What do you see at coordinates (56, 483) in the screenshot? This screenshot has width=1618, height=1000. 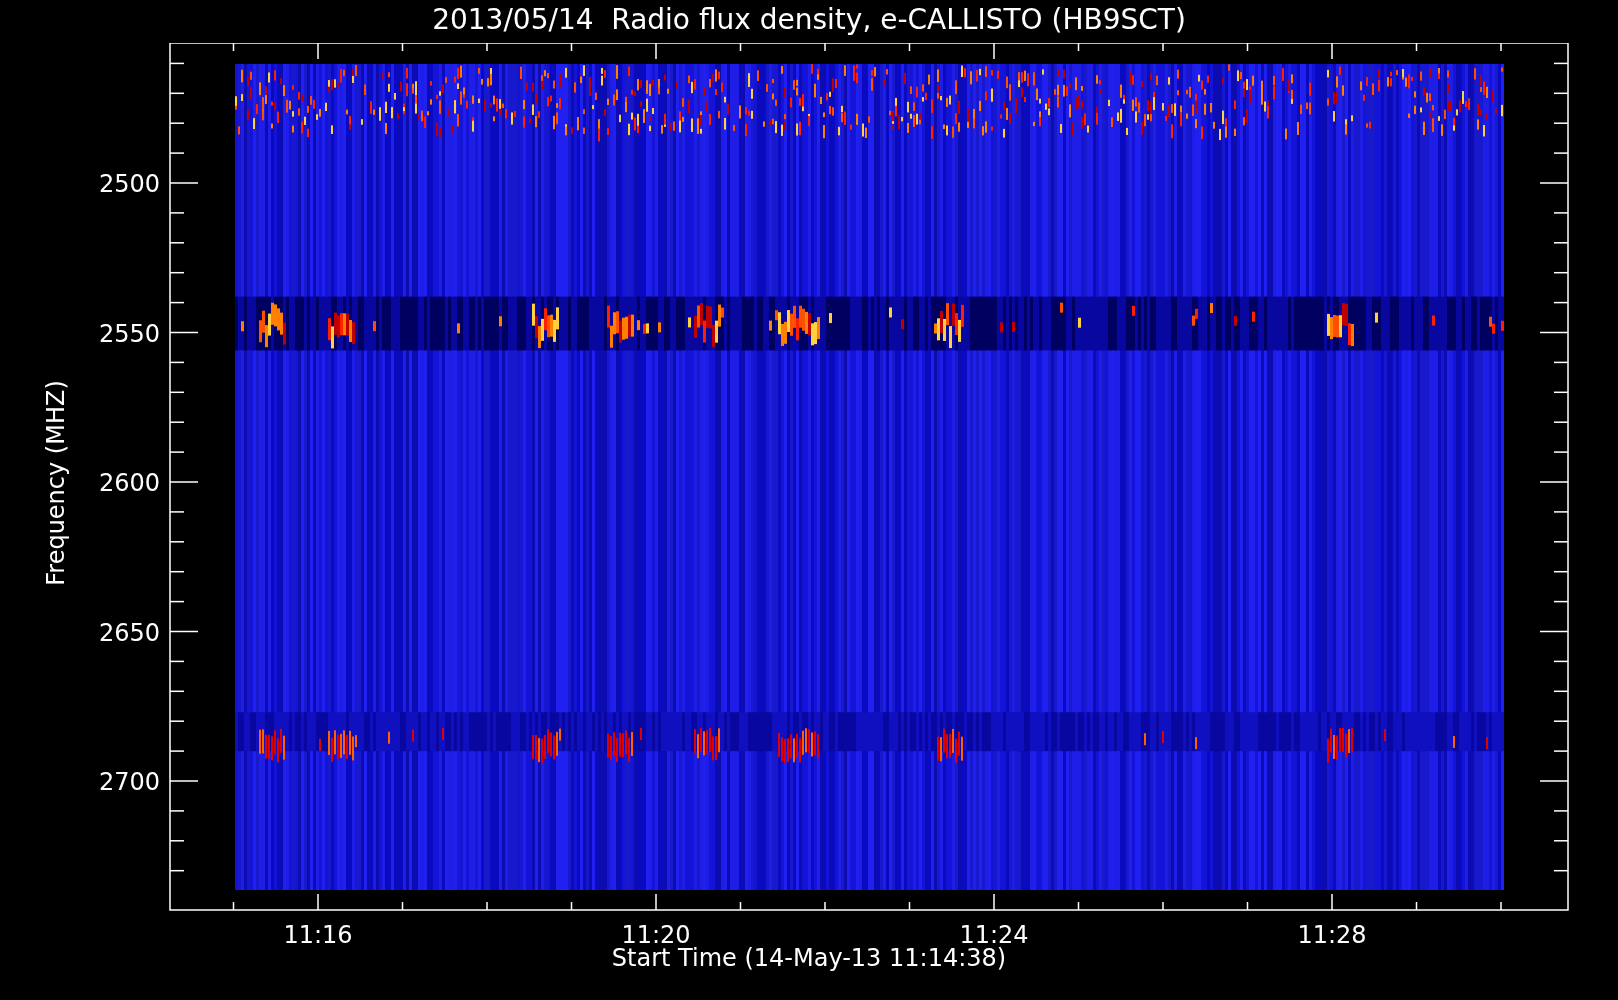 I see `y-axis-label: Frequency (MHZ)` at bounding box center [56, 483].